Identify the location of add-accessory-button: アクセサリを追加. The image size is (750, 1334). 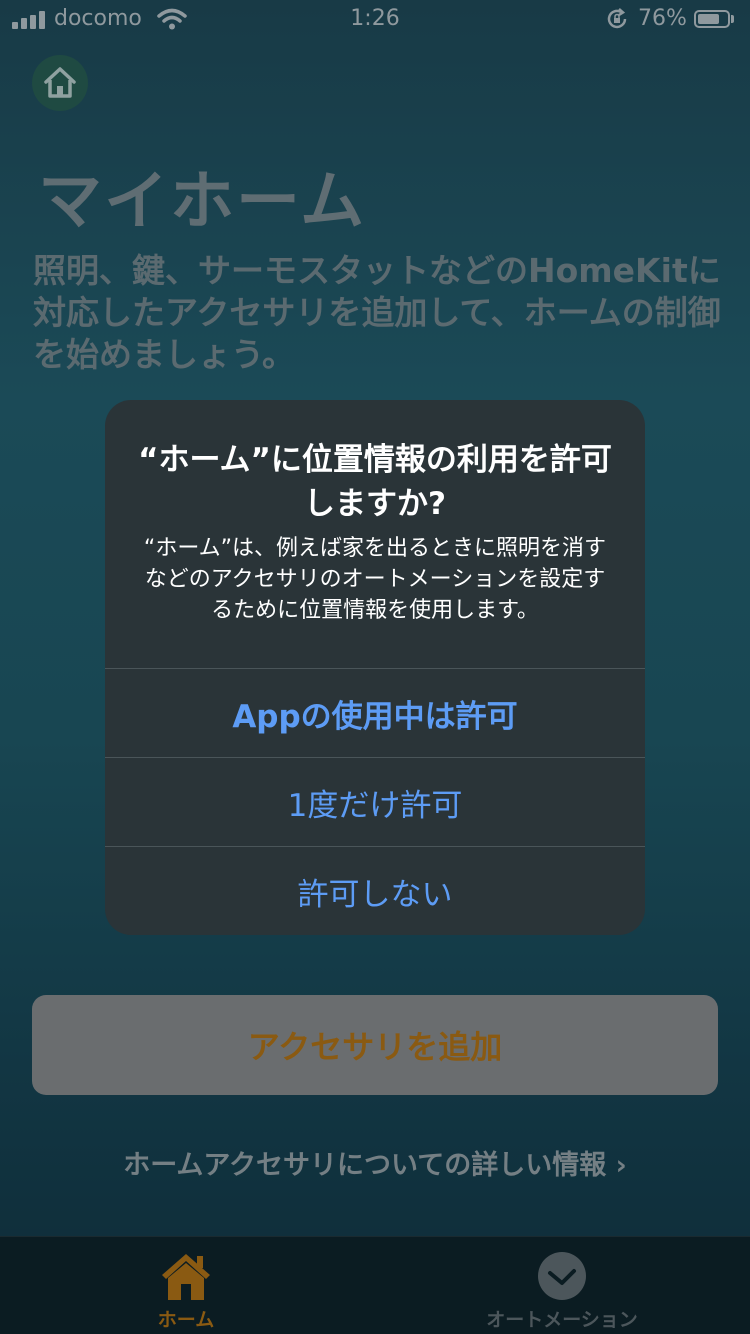
(375, 1045).